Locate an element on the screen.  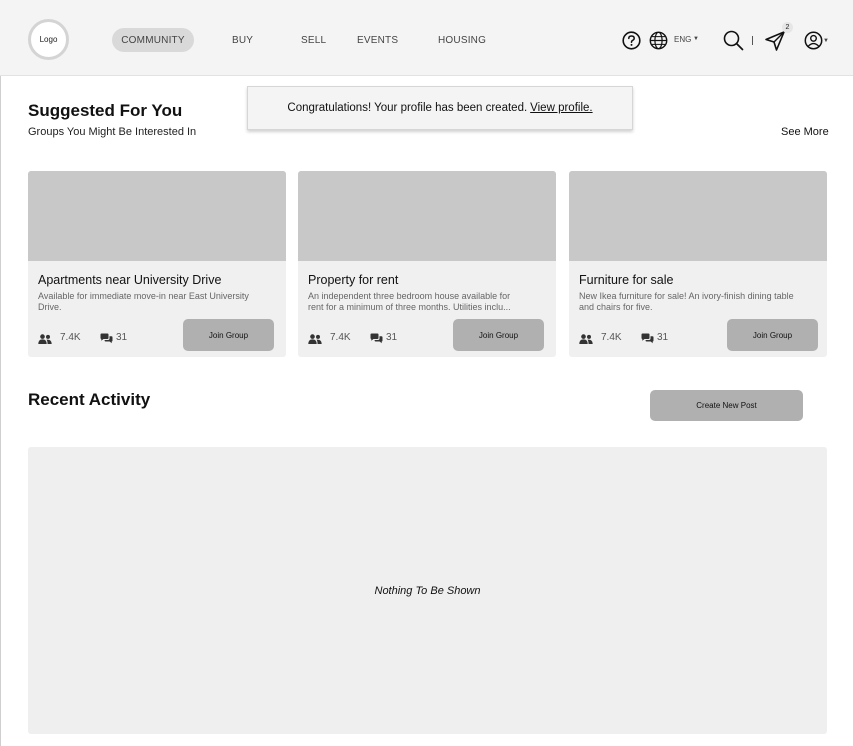
create-new-post-button: Create New Post is located at coordinates (726, 405).